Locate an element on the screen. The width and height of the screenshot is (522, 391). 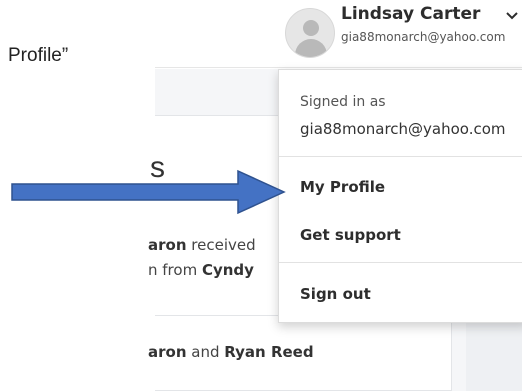
my-profile-menu-item: My Profile is located at coordinates (342, 187).